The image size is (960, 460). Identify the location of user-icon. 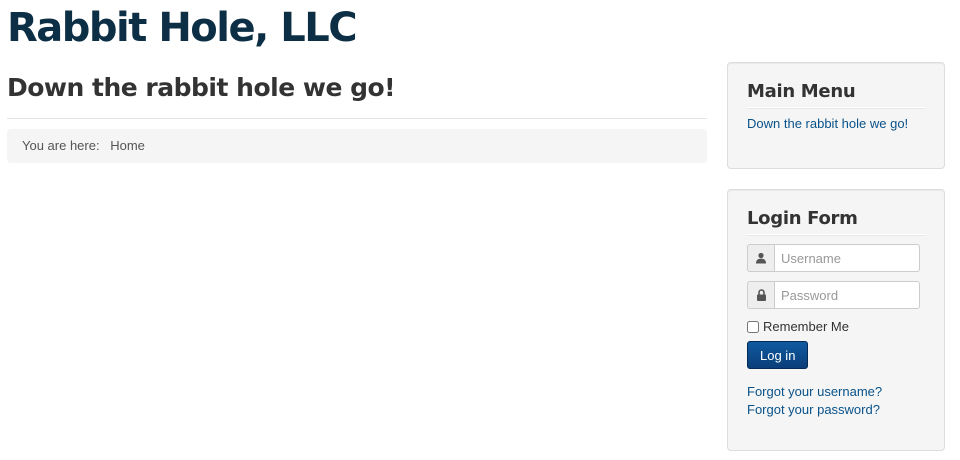
(760, 258).